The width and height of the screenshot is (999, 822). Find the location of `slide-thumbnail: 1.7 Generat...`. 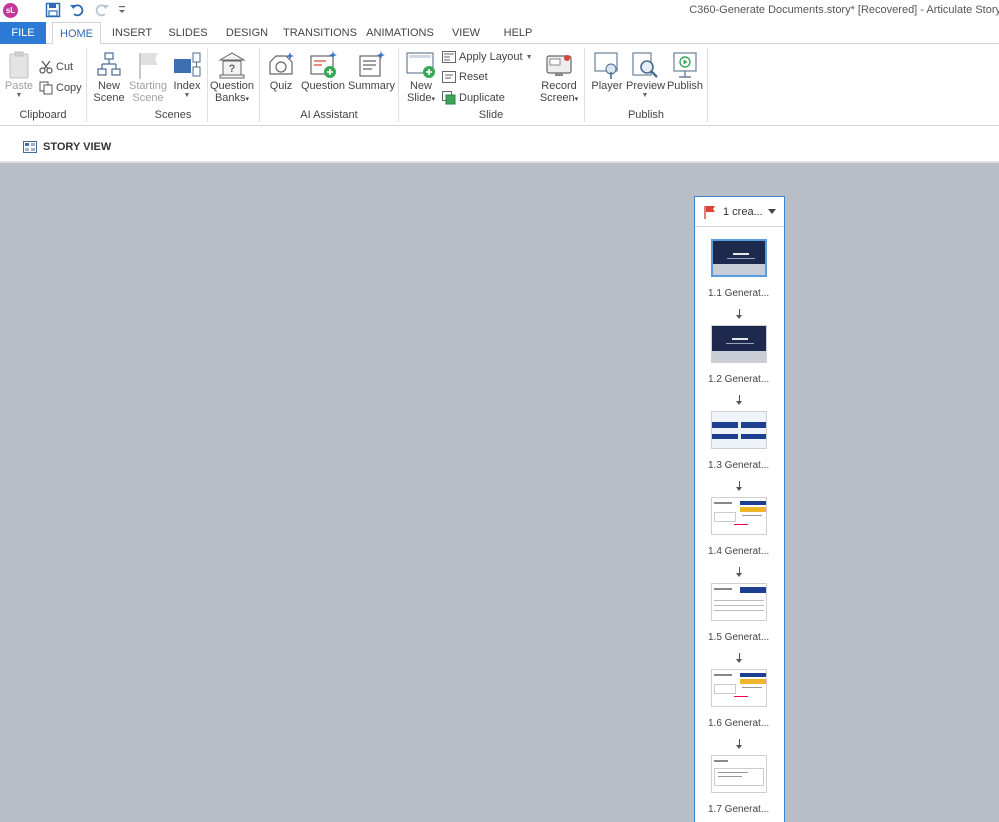

slide-thumbnail: 1.7 Generat... is located at coordinates (738, 785).